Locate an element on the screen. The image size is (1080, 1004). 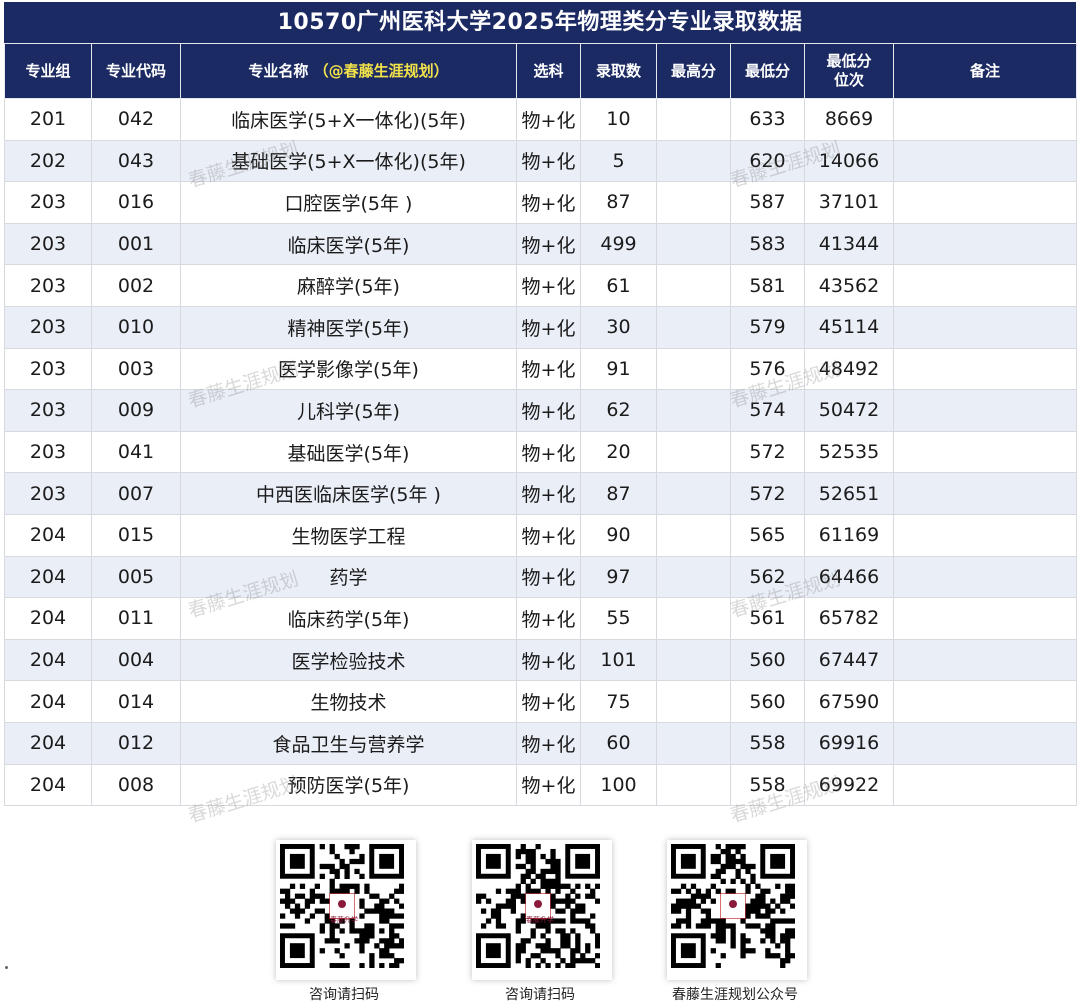
cell-rank: 65782 is located at coordinates (849, 618).